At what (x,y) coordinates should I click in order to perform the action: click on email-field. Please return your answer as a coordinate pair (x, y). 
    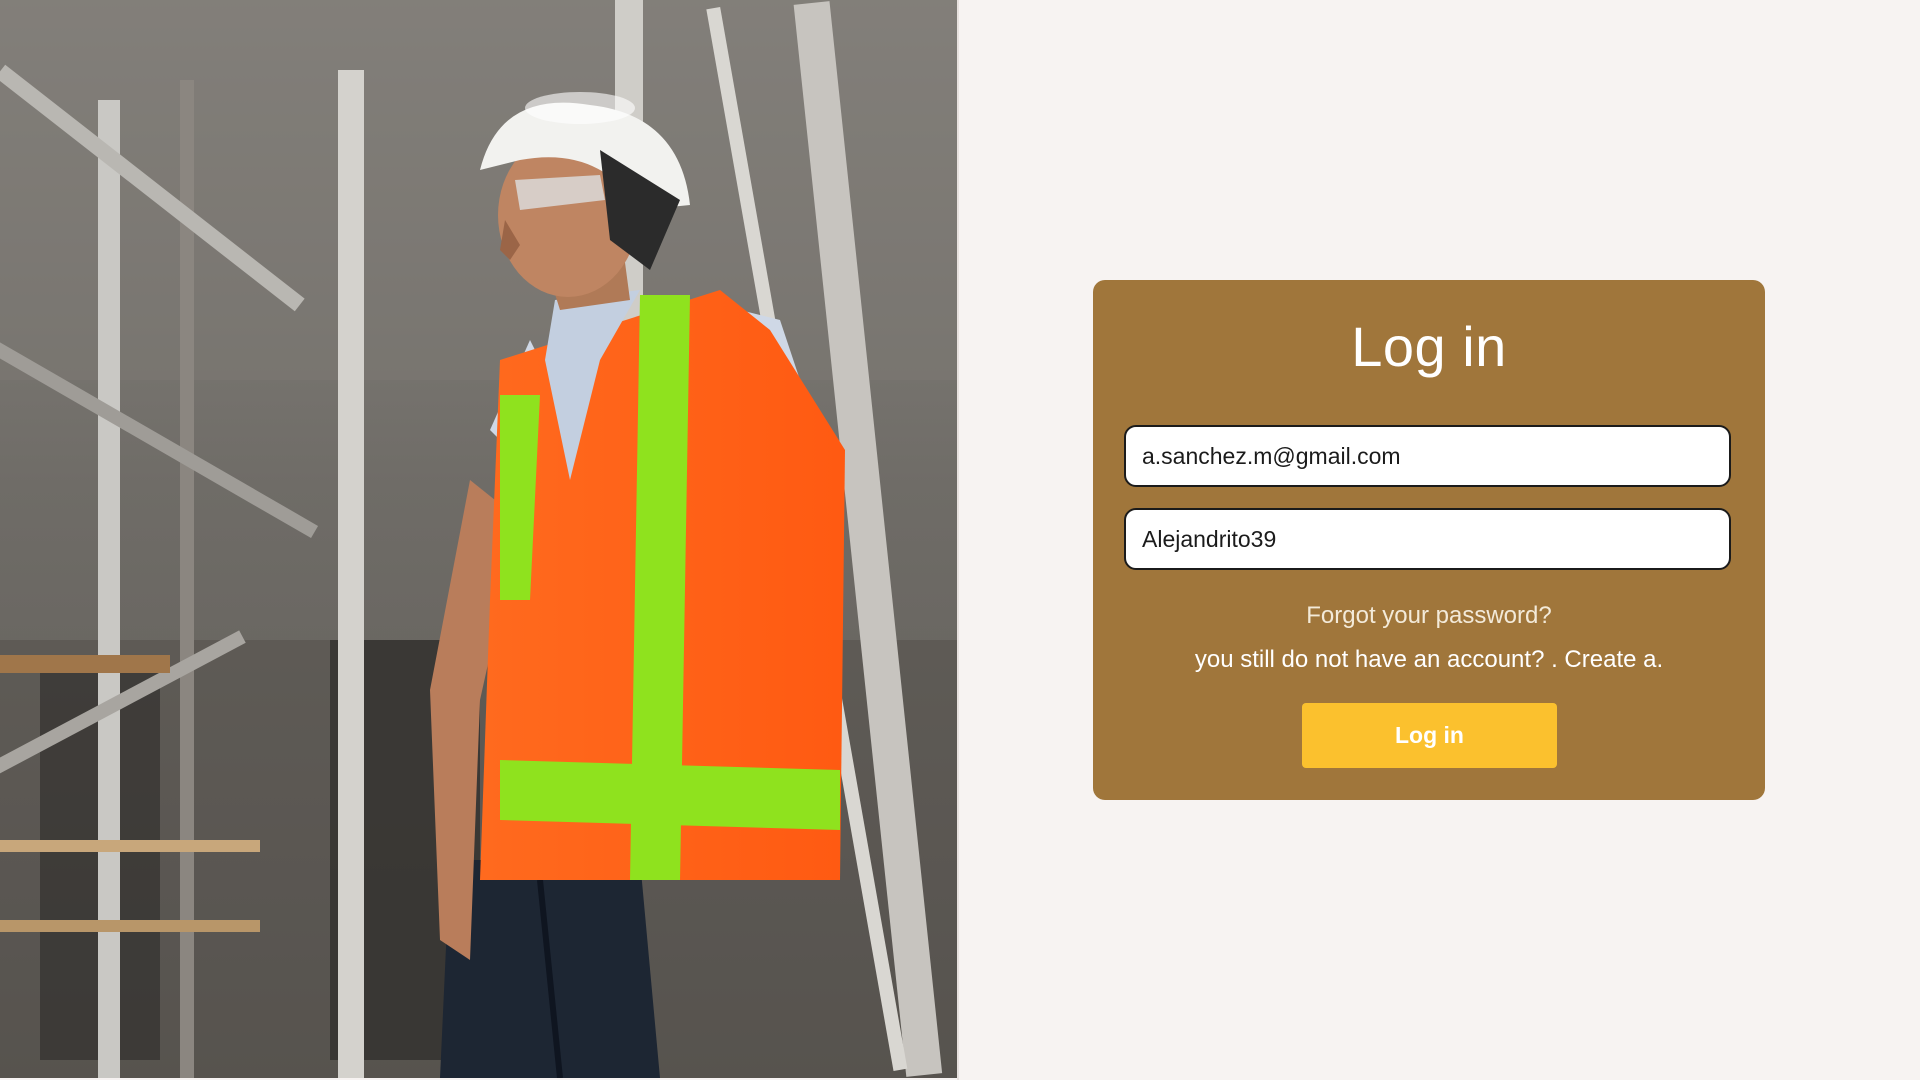
    Looking at the image, I should click on (1427, 456).